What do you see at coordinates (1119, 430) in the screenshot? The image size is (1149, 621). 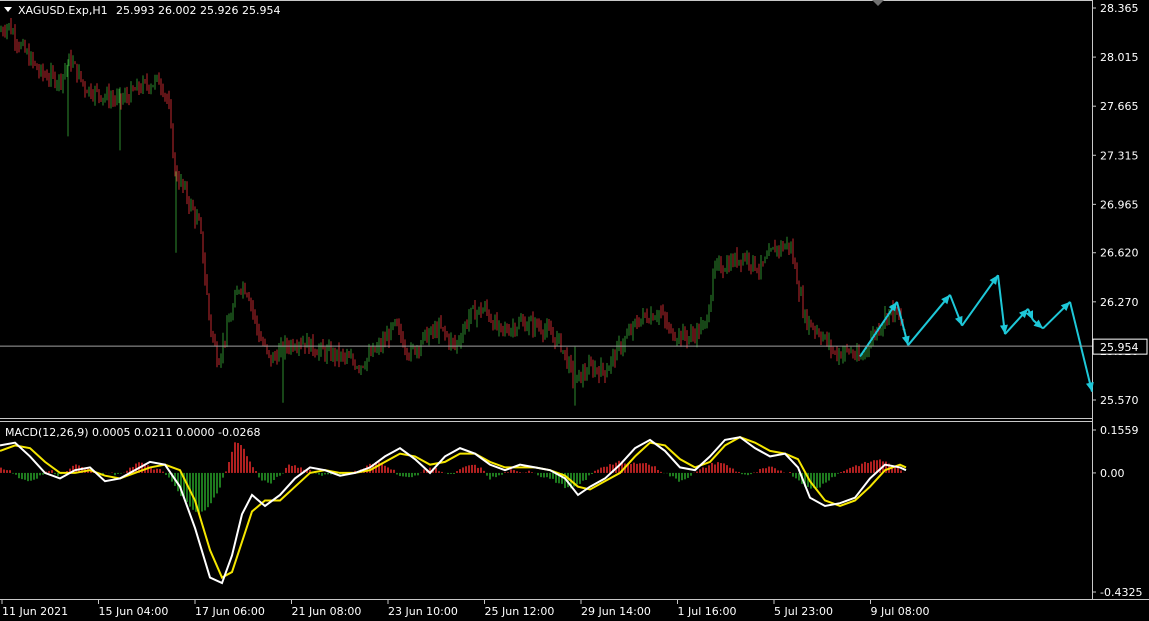 I see `macd-tick-label: 0.1559` at bounding box center [1119, 430].